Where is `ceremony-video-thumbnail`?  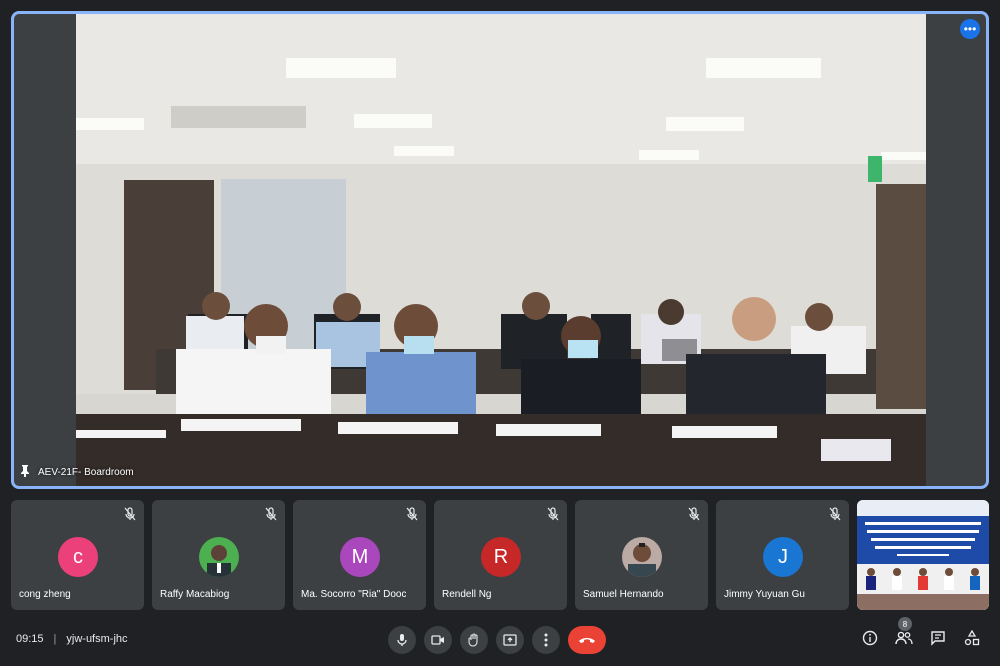
ceremony-video-thumbnail is located at coordinates (923, 555).